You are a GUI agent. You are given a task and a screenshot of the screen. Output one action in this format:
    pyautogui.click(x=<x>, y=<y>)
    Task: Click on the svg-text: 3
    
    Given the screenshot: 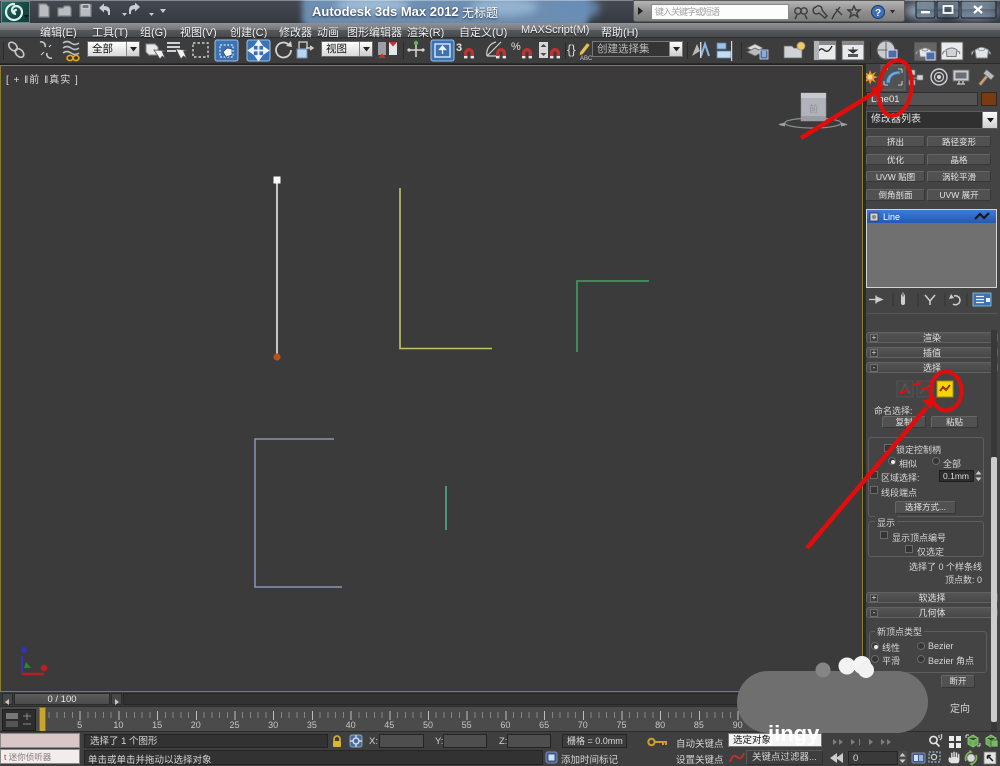 What is the action you would take?
    pyautogui.click(x=459, y=48)
    